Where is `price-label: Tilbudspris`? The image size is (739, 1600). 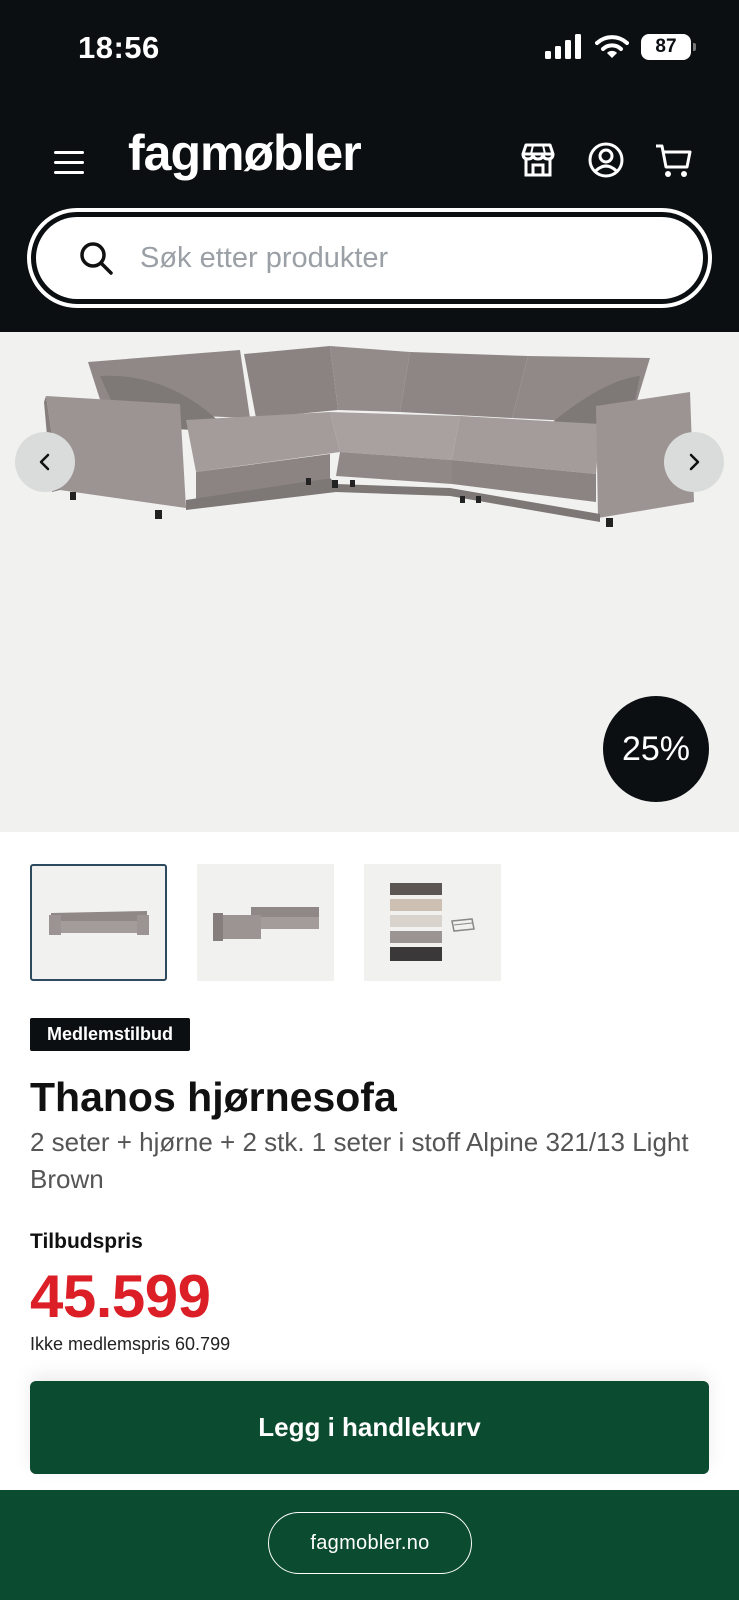
price-label: Tilbudspris is located at coordinates (86, 1241).